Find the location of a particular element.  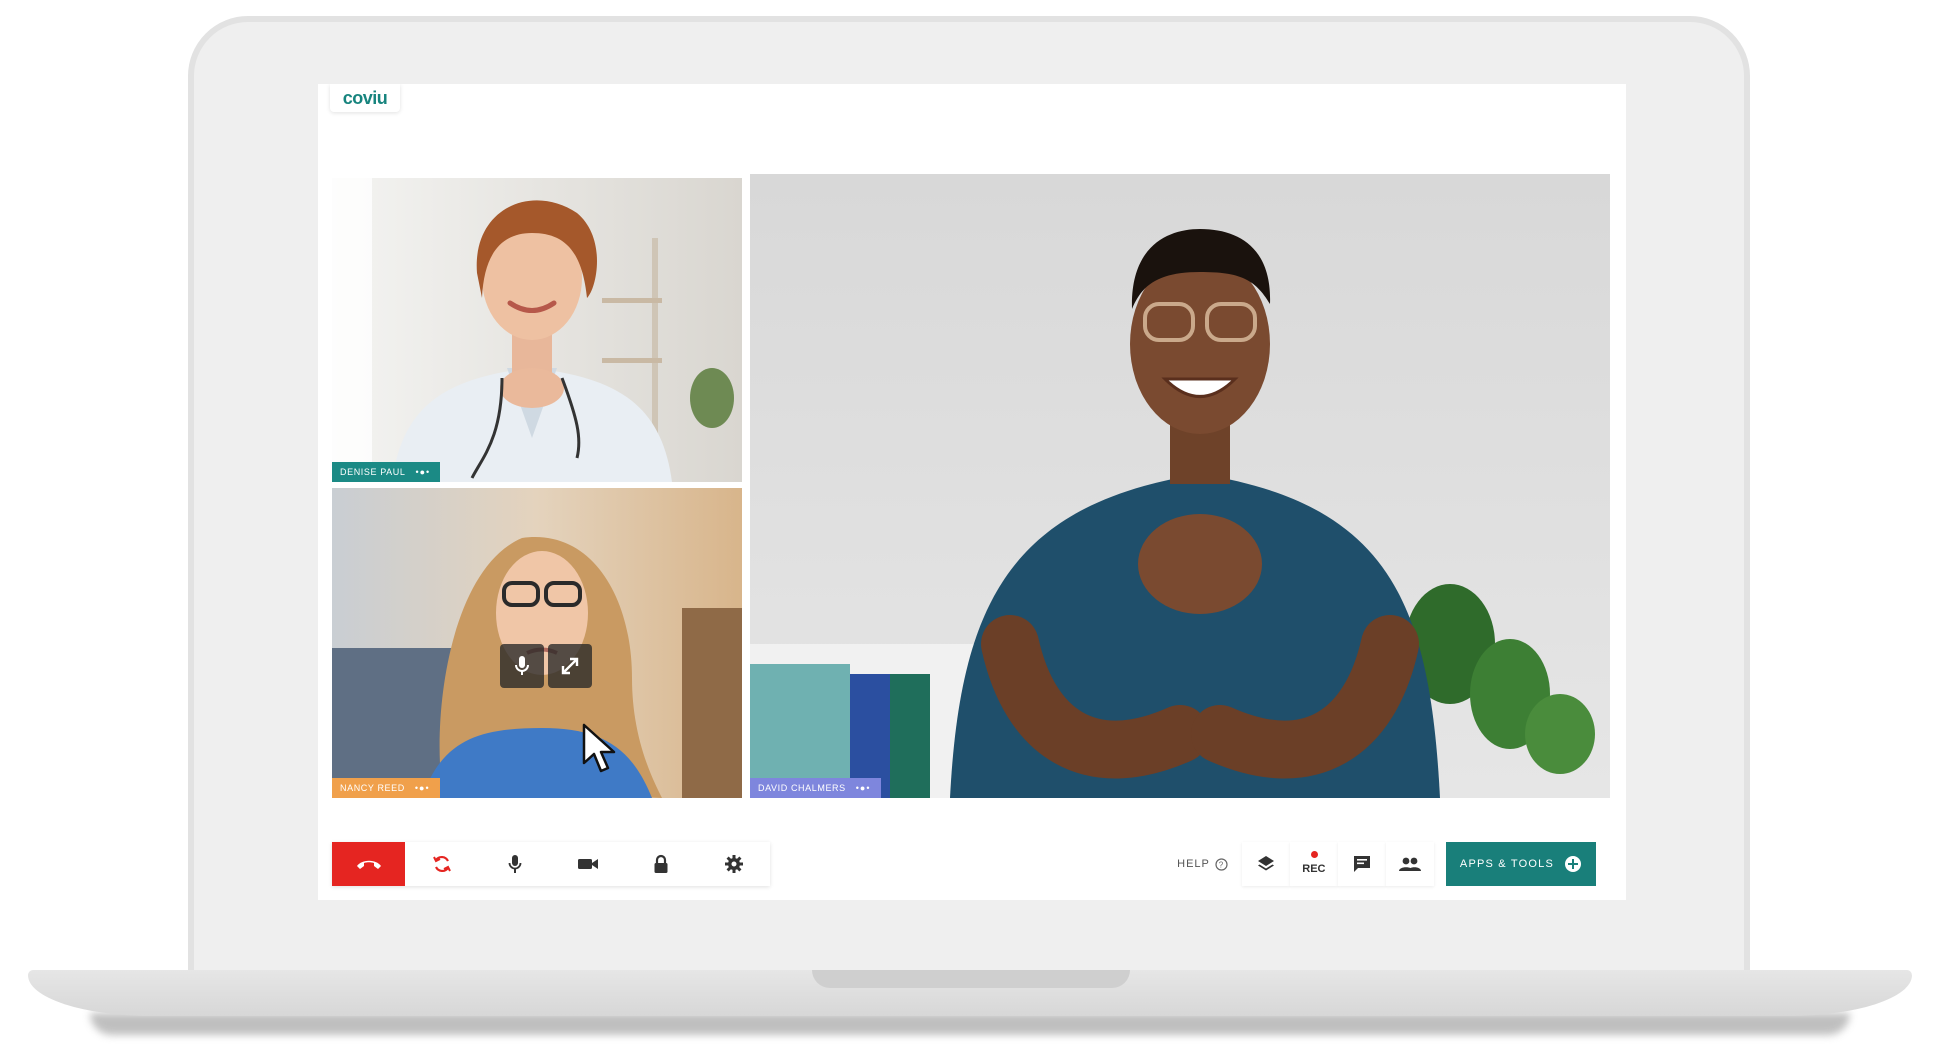

gear-icon is located at coordinates (733, 864).